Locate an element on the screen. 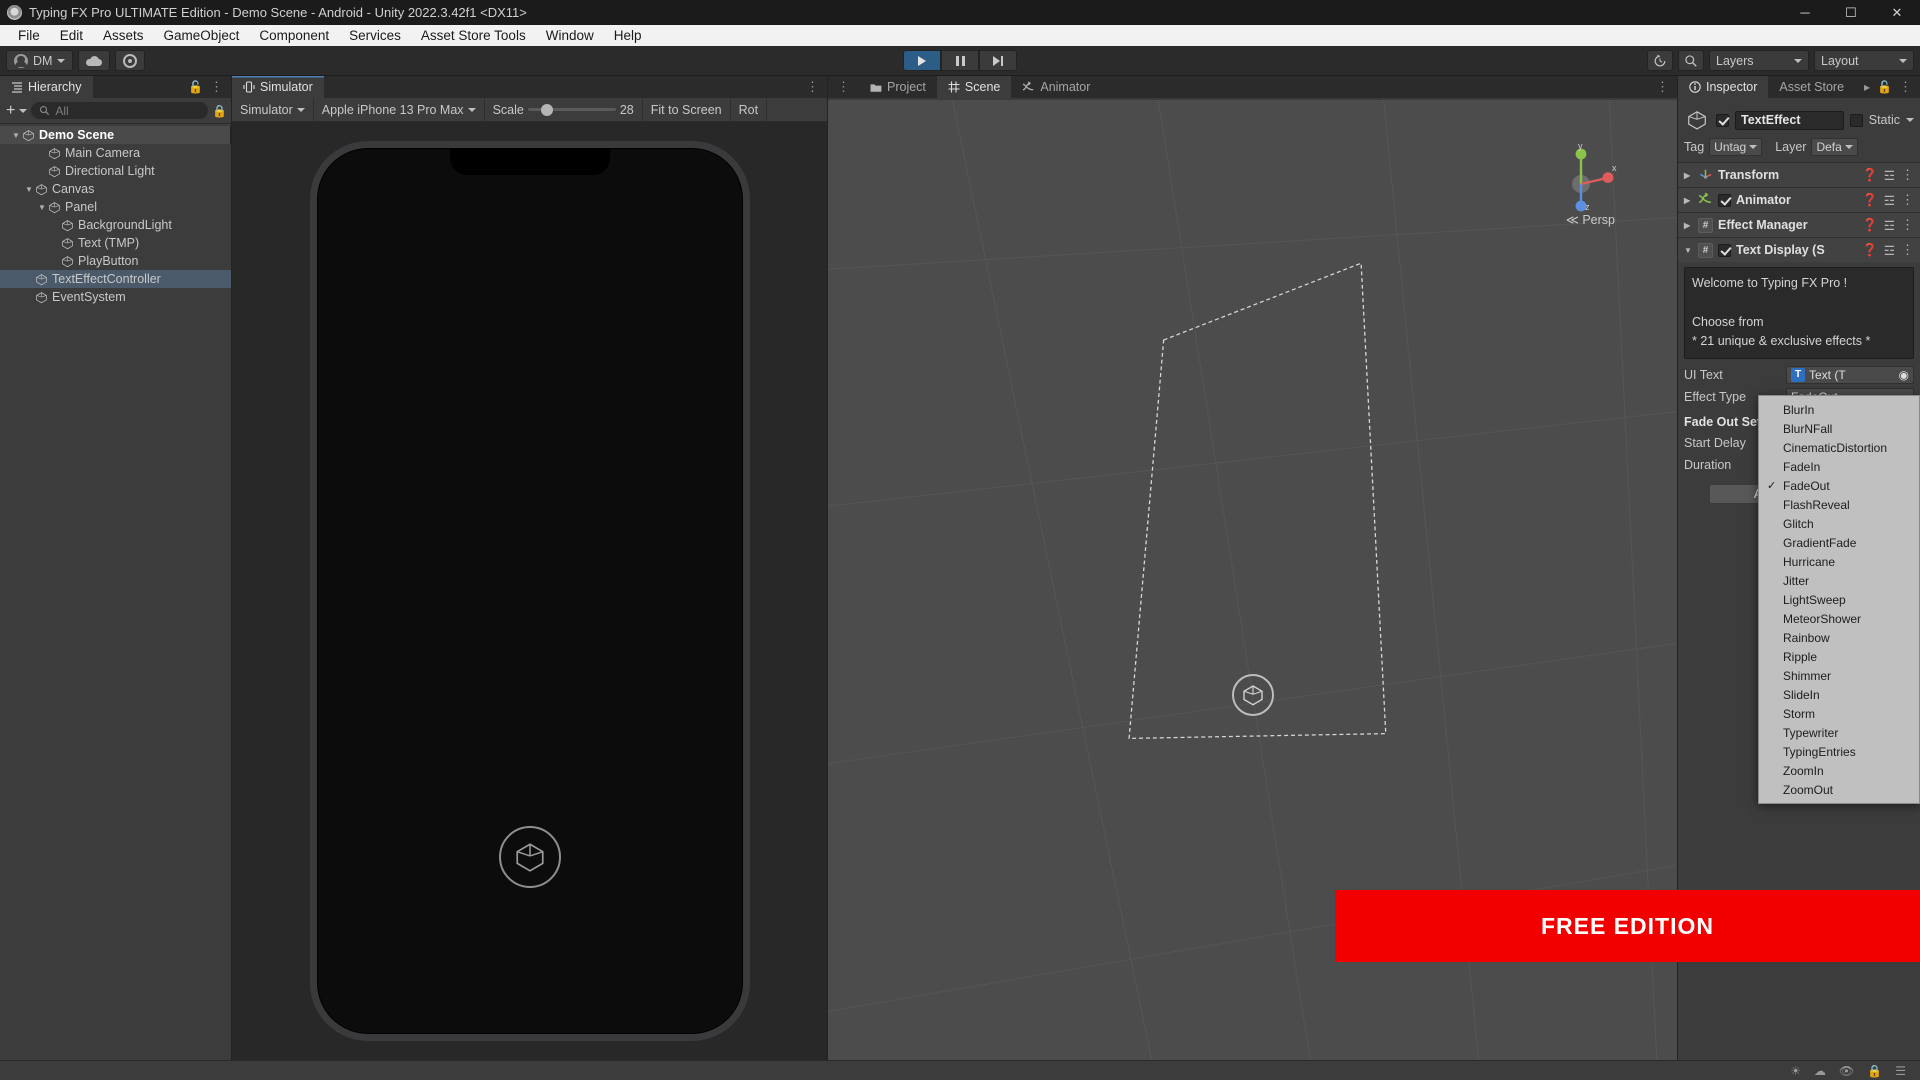  effect-option-fadeout: FadeOut is located at coordinates (1839, 485).